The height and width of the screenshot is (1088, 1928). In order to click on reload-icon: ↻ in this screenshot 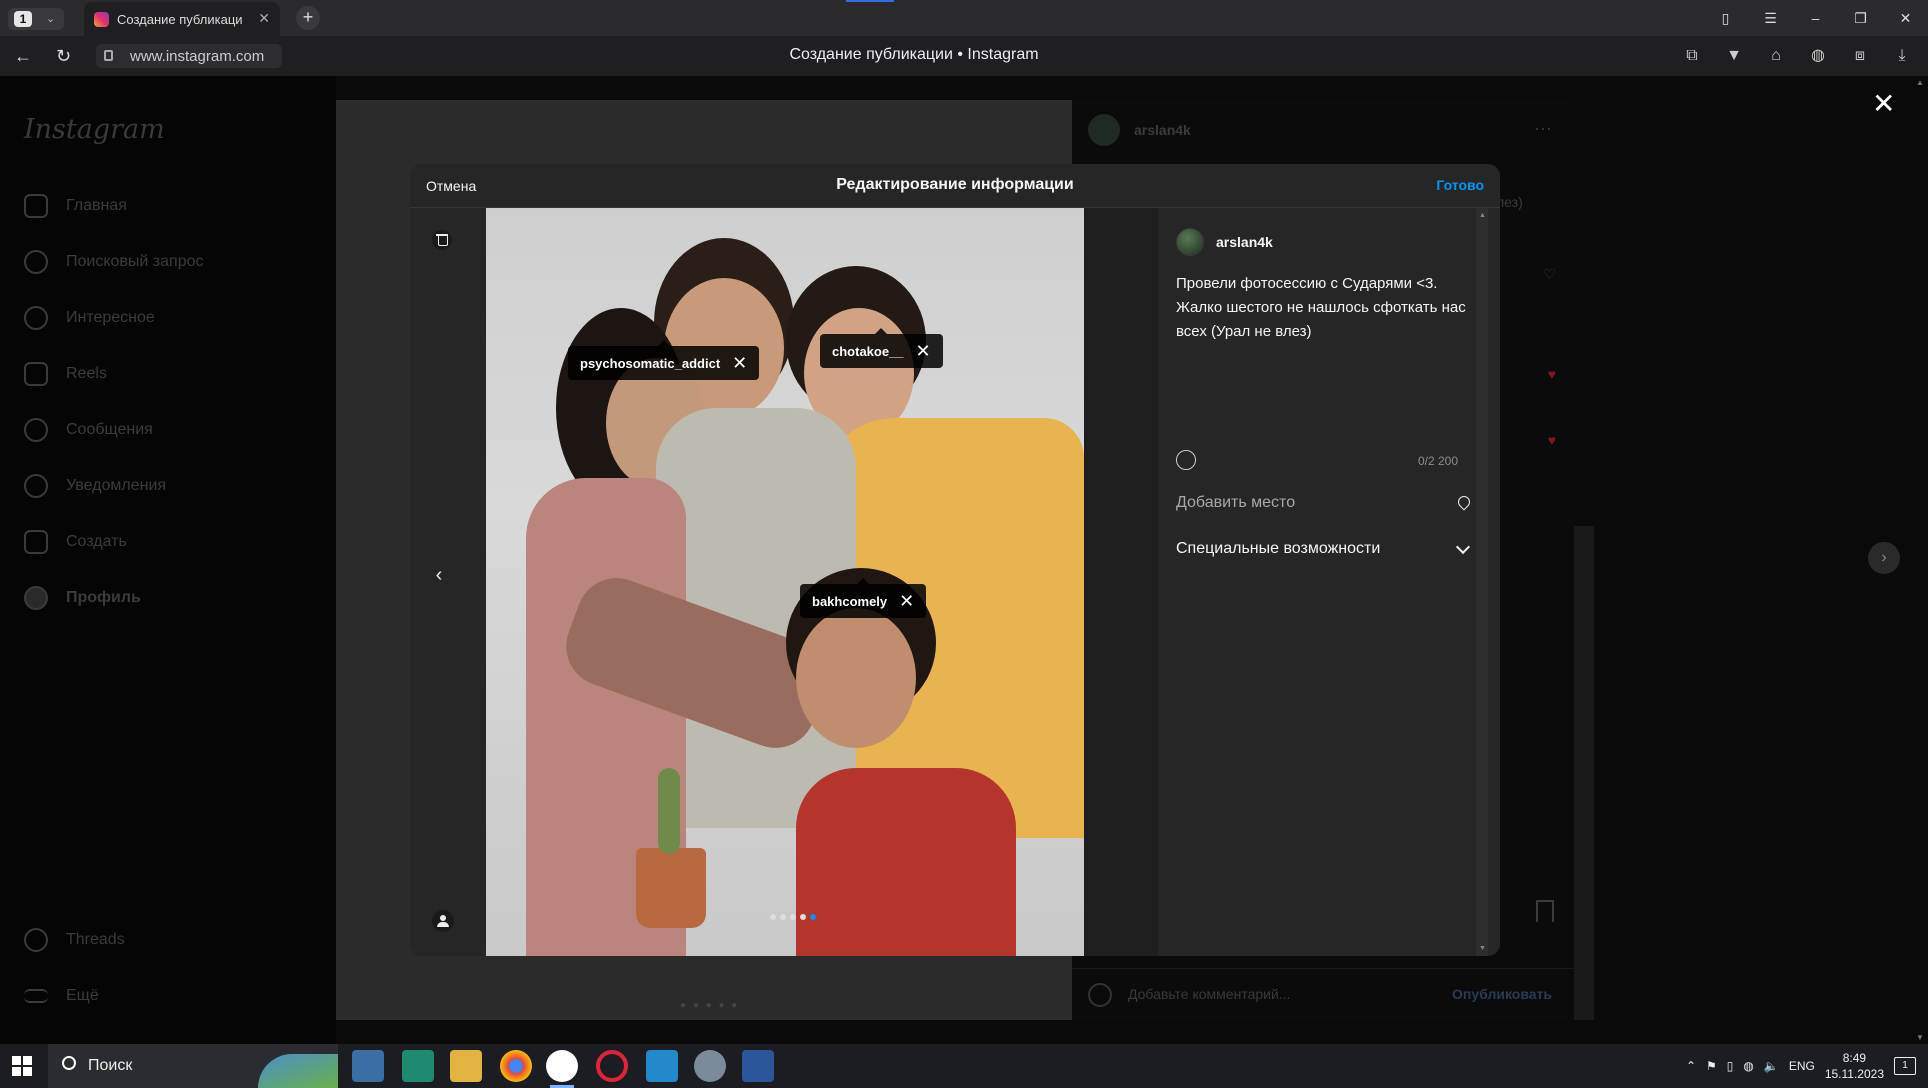, I will do `click(63, 56)`.